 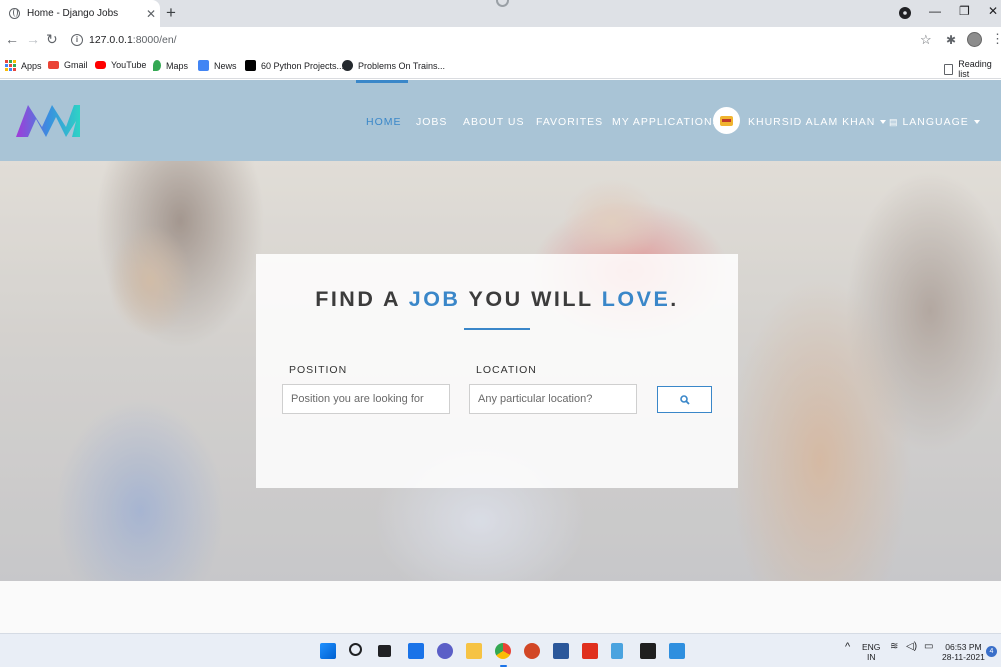 I want to click on nav-favorites: FAVORITES, so click(x=569, y=122).